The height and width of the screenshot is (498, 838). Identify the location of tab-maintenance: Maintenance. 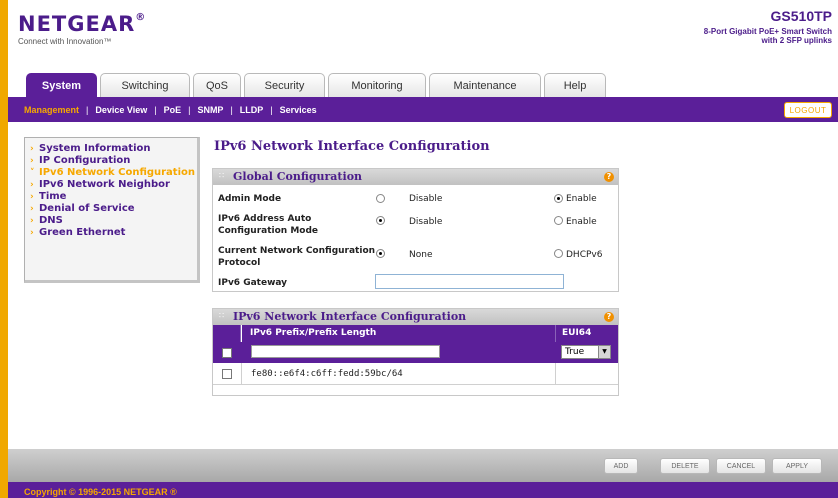
(485, 85).